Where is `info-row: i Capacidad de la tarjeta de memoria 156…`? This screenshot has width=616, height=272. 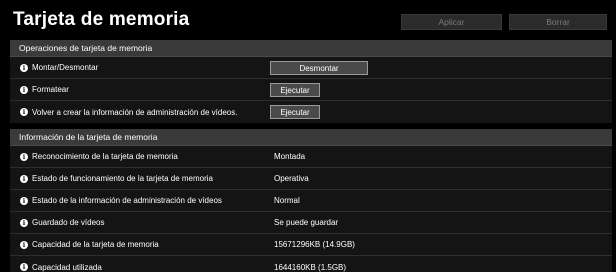 info-row: i Capacidad de la tarjeta de memoria 156… is located at coordinates (311, 245).